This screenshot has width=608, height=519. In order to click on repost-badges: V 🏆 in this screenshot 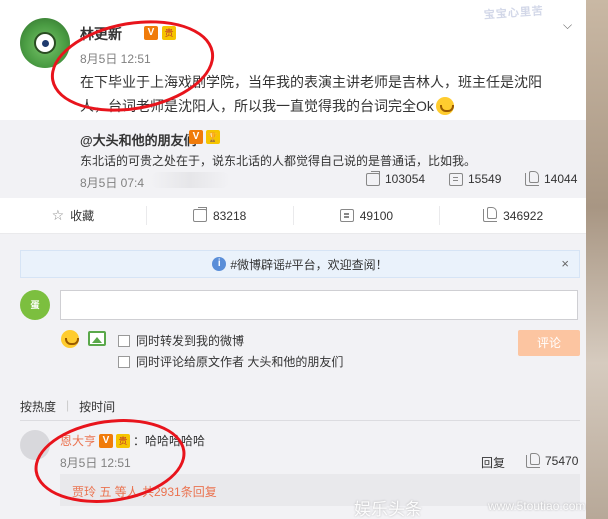, I will do `click(204, 137)`.